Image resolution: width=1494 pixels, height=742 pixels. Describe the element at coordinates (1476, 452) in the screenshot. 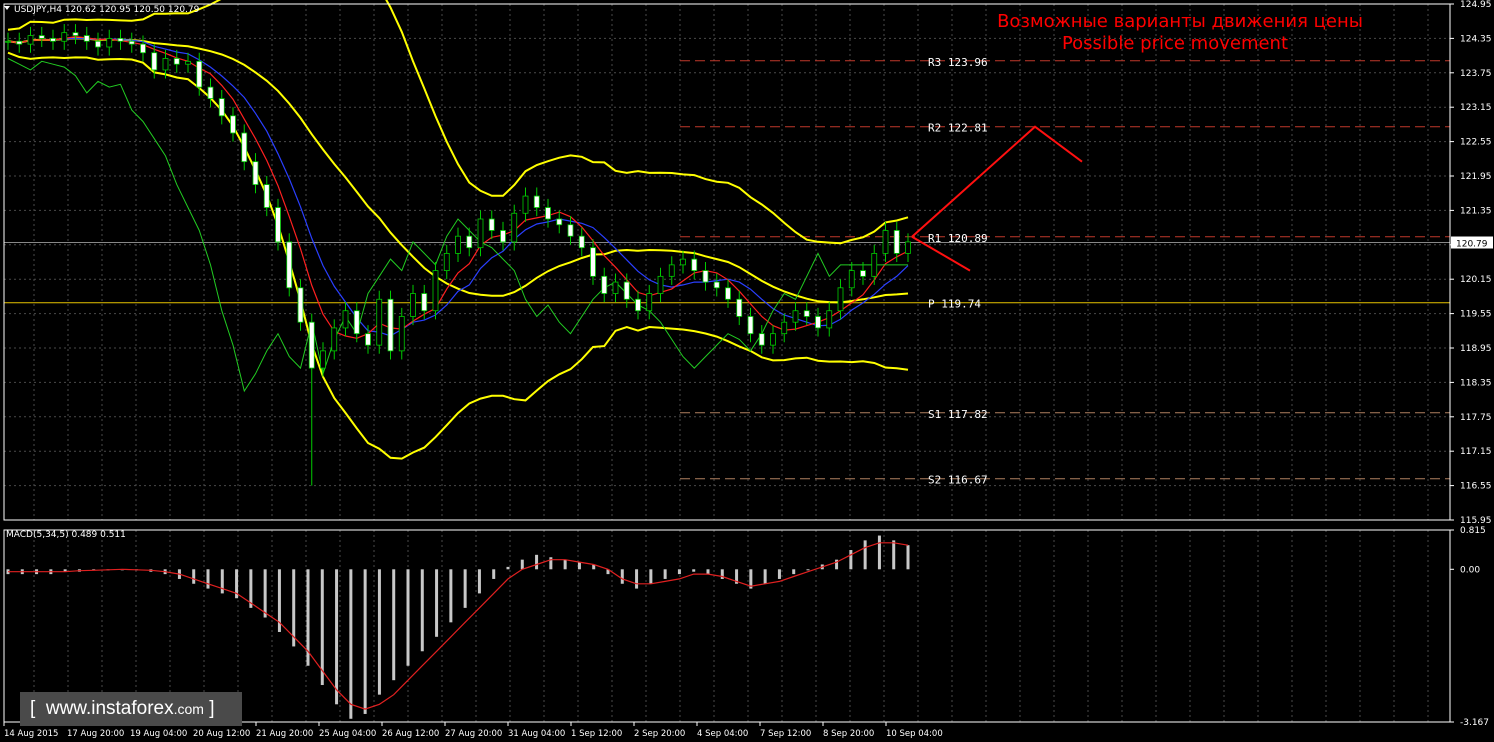

I see `price-tick-label: 117.15` at that location.